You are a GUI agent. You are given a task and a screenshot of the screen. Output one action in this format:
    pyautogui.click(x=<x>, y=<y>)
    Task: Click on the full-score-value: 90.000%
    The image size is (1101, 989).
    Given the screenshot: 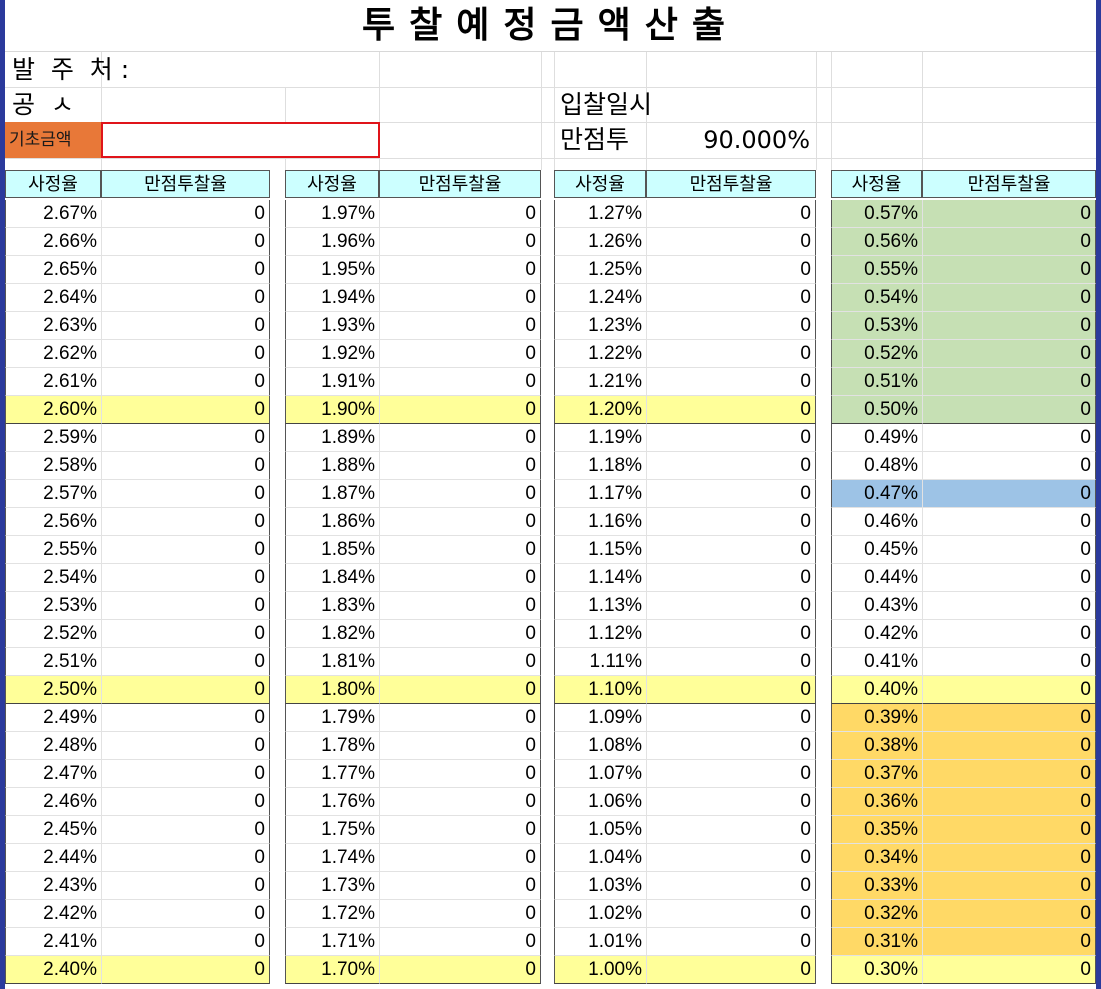 What is the action you would take?
    pyautogui.click(x=730, y=140)
    